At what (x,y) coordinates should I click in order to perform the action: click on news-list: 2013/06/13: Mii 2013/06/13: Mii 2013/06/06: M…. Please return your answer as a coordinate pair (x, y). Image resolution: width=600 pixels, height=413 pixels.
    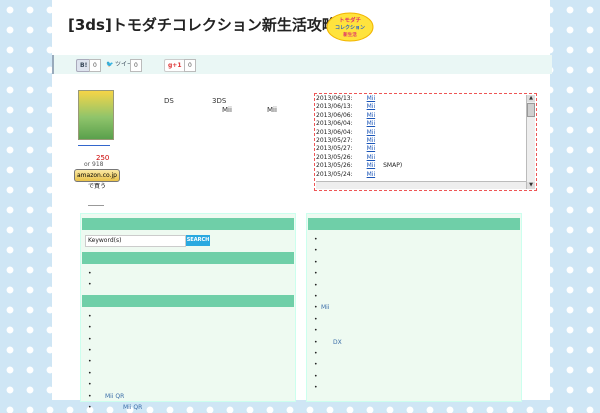
    Looking at the image, I should click on (420, 137).